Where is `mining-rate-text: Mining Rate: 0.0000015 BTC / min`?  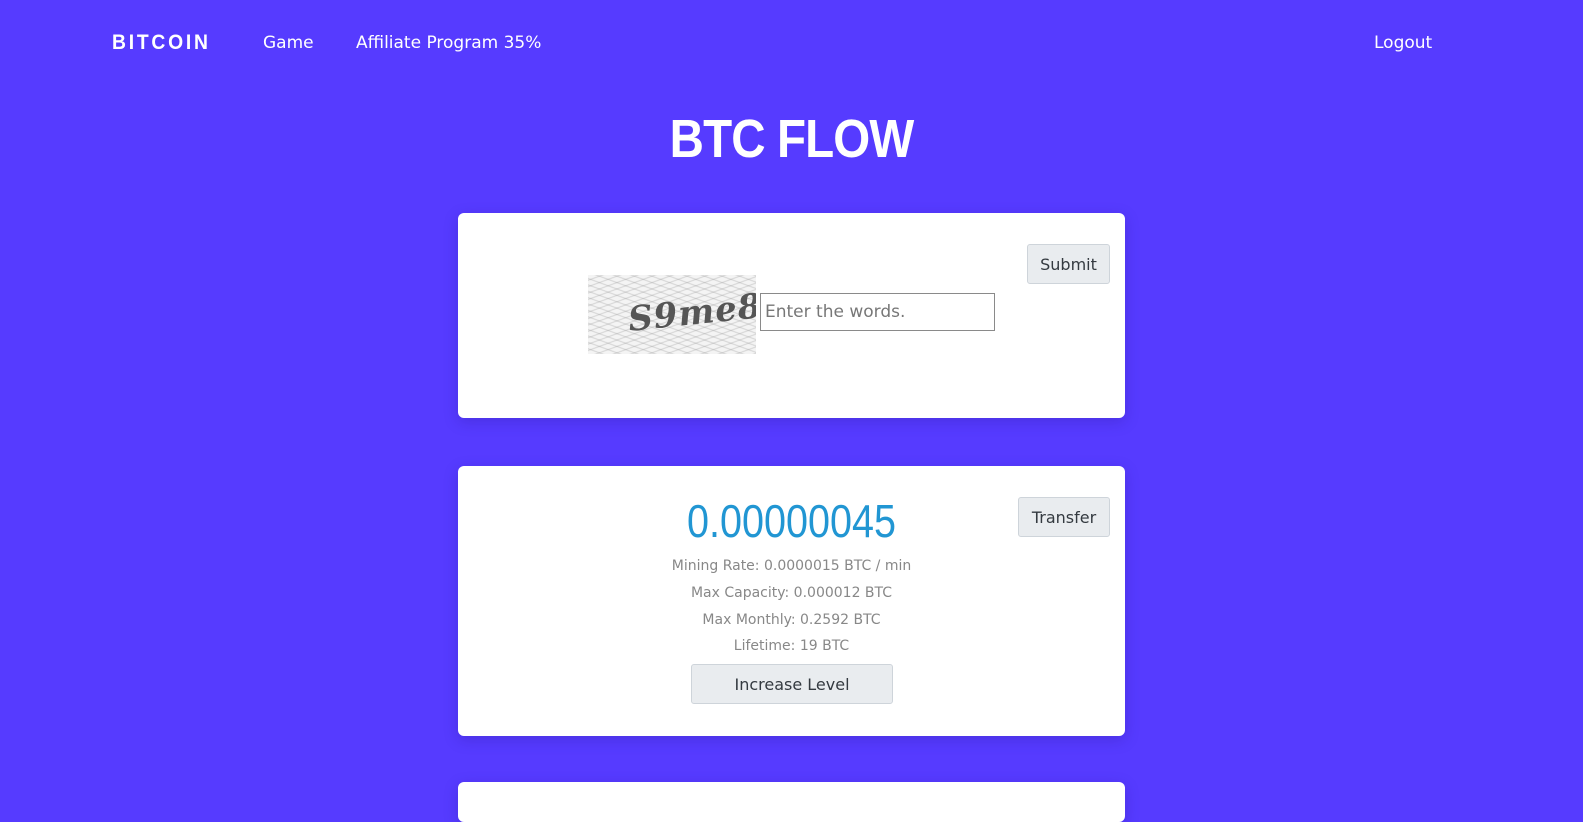 mining-rate-text: Mining Rate: 0.0000015 BTC / min is located at coordinates (791, 566).